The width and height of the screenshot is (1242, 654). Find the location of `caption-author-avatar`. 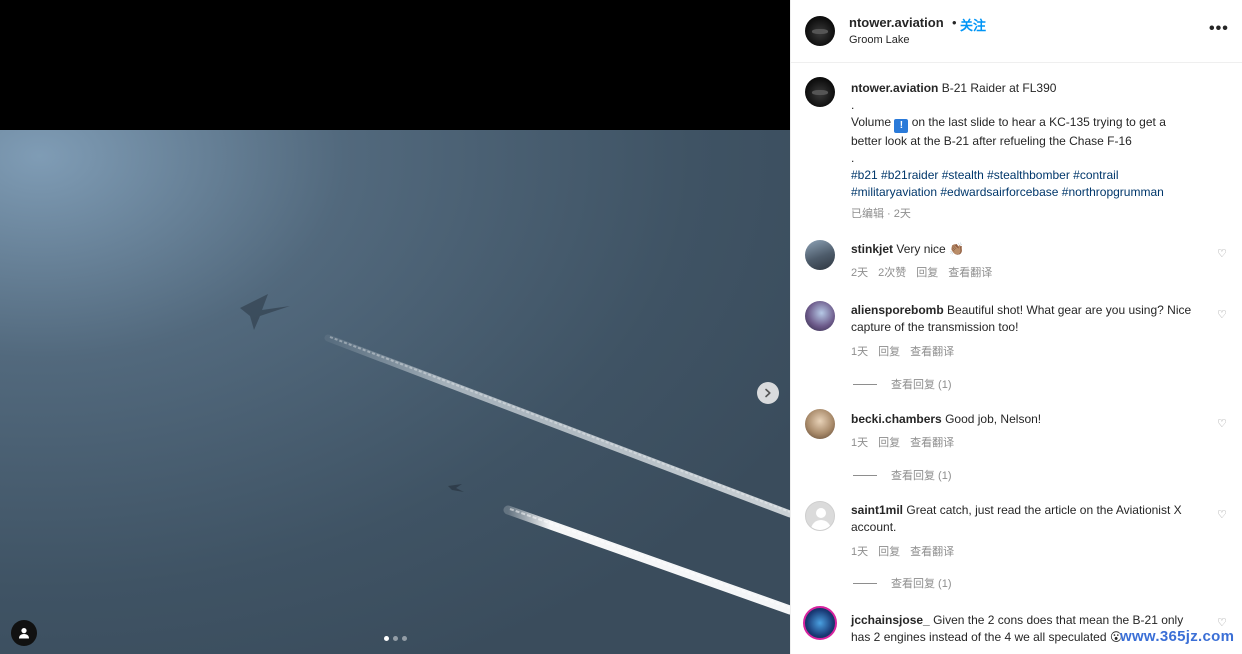

caption-author-avatar is located at coordinates (820, 92).